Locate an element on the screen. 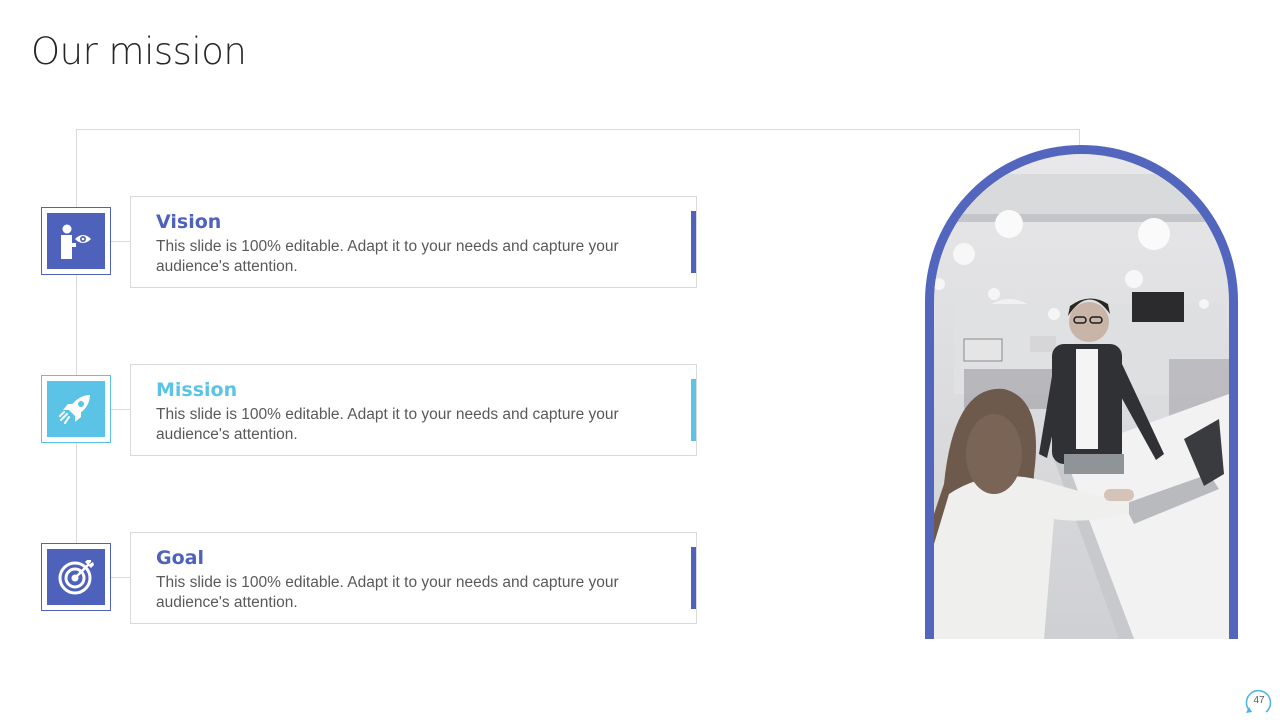 This screenshot has width=1280, height=720. goal-accent-bar is located at coordinates (693, 578).